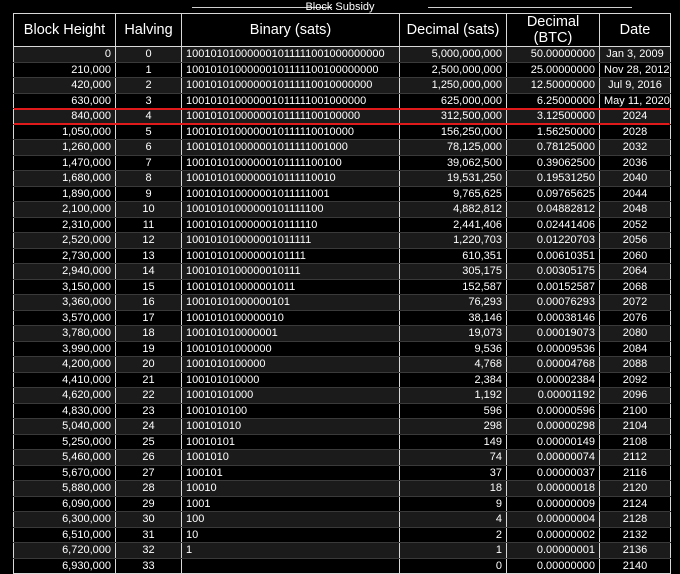 The height and width of the screenshot is (574, 680). What do you see at coordinates (148, 364) in the screenshot?
I see `halving-cell: 20` at bounding box center [148, 364].